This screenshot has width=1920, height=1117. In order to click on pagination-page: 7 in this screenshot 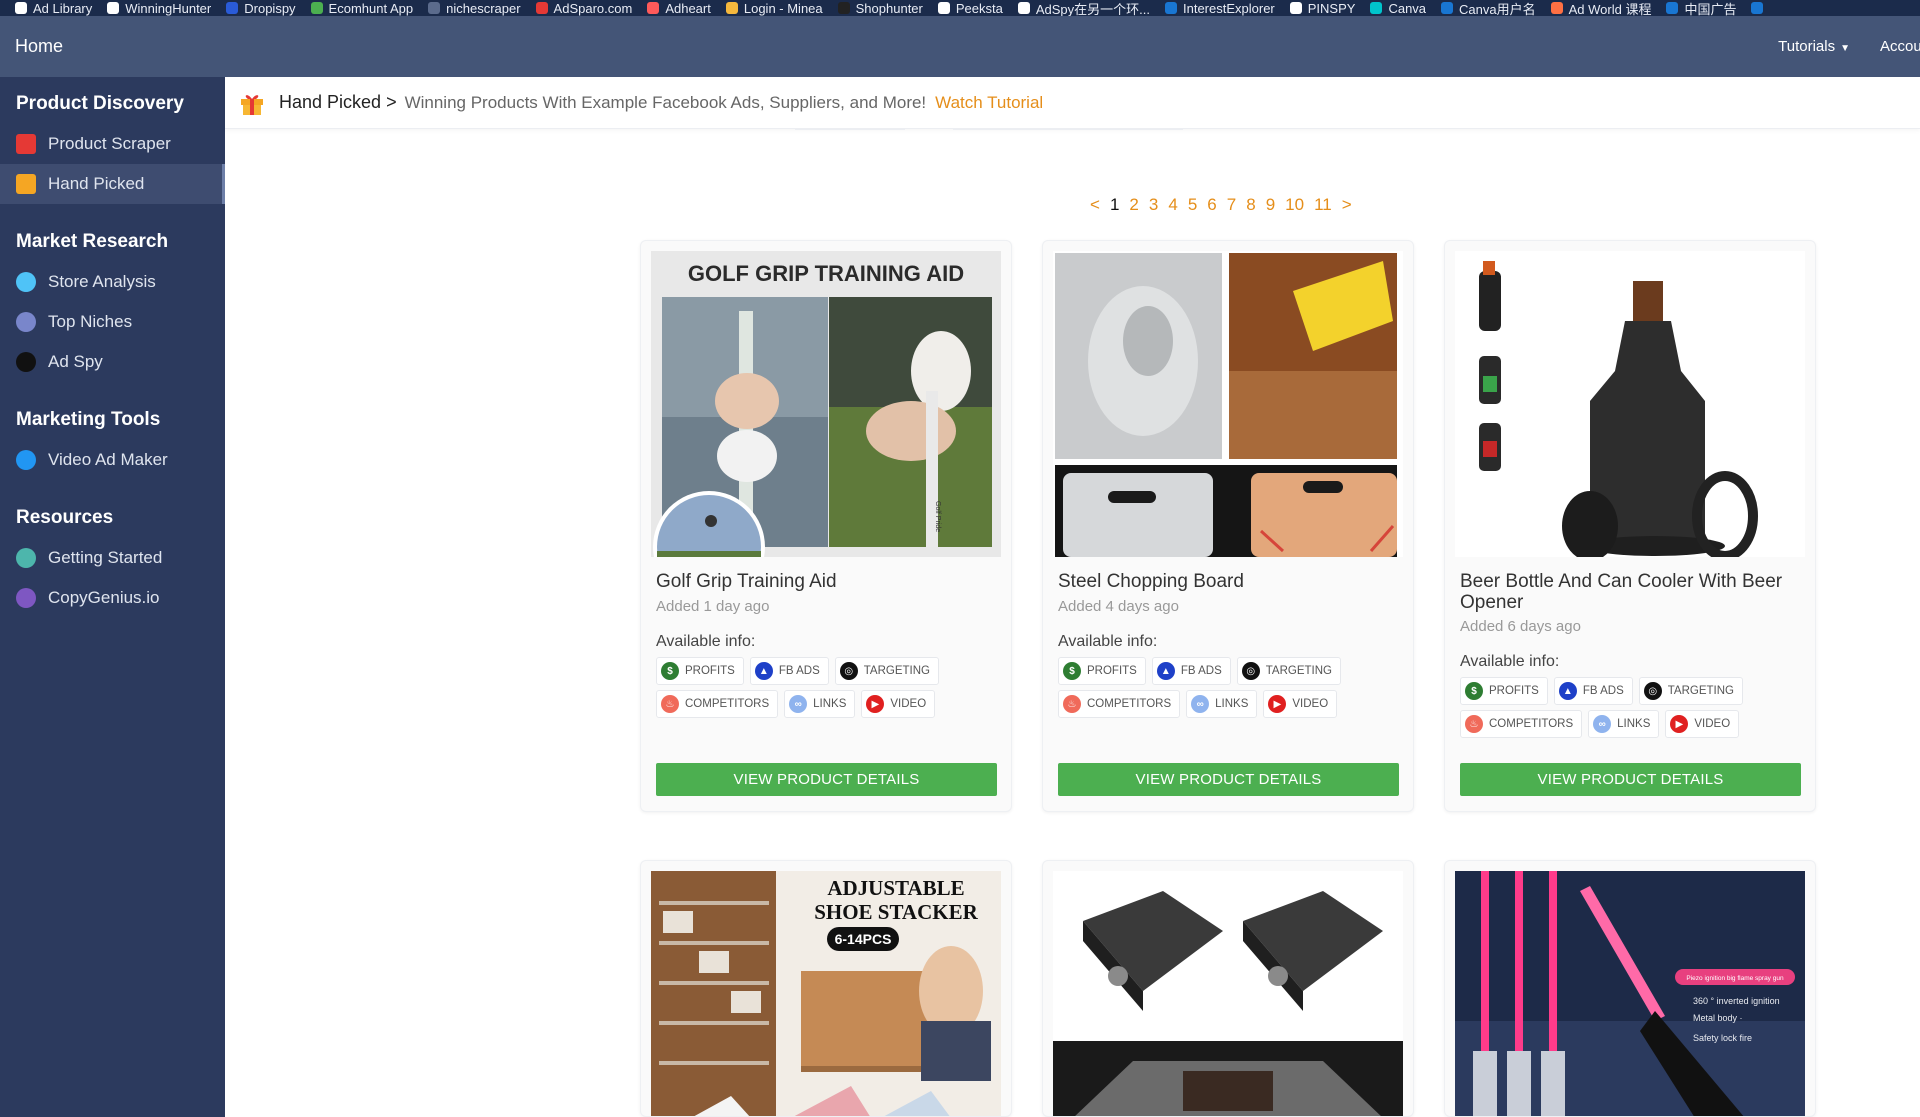, I will do `click(1231, 205)`.